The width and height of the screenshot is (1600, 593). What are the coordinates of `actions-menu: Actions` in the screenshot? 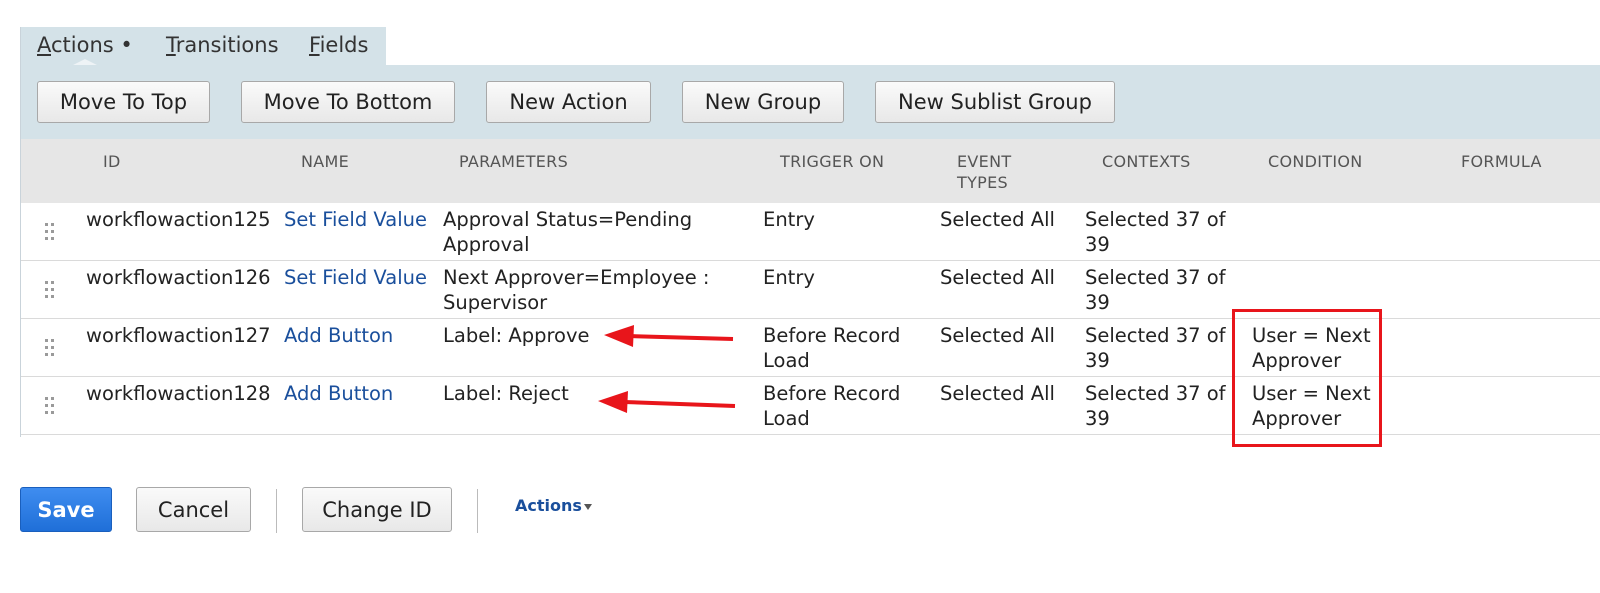 It's located at (553, 505).